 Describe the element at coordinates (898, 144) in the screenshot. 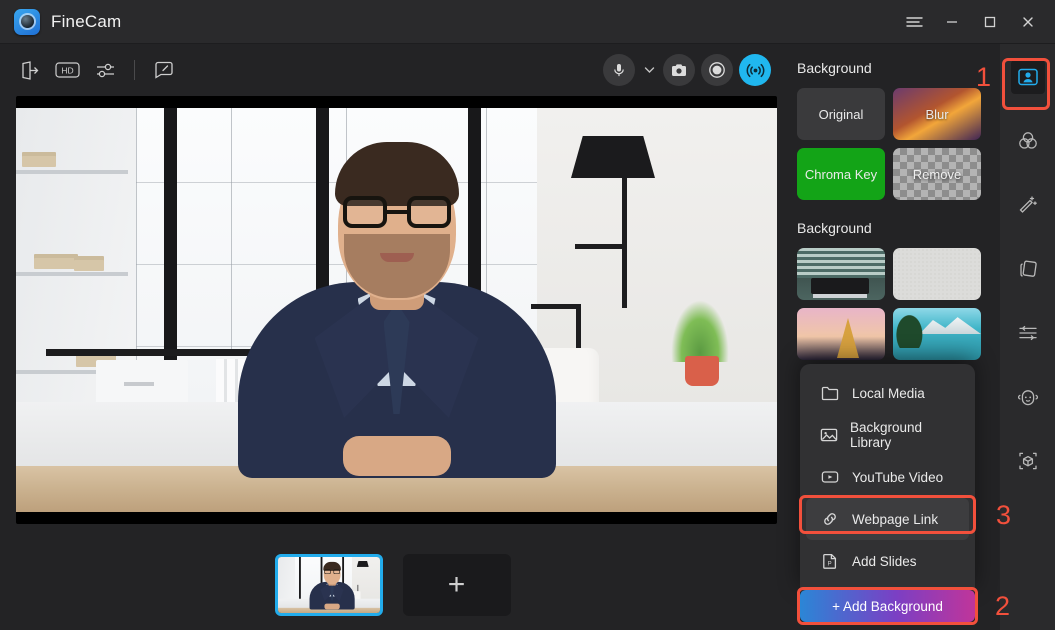

I see `background-mode-grid: Original Blur Chroma Key Remove` at that location.